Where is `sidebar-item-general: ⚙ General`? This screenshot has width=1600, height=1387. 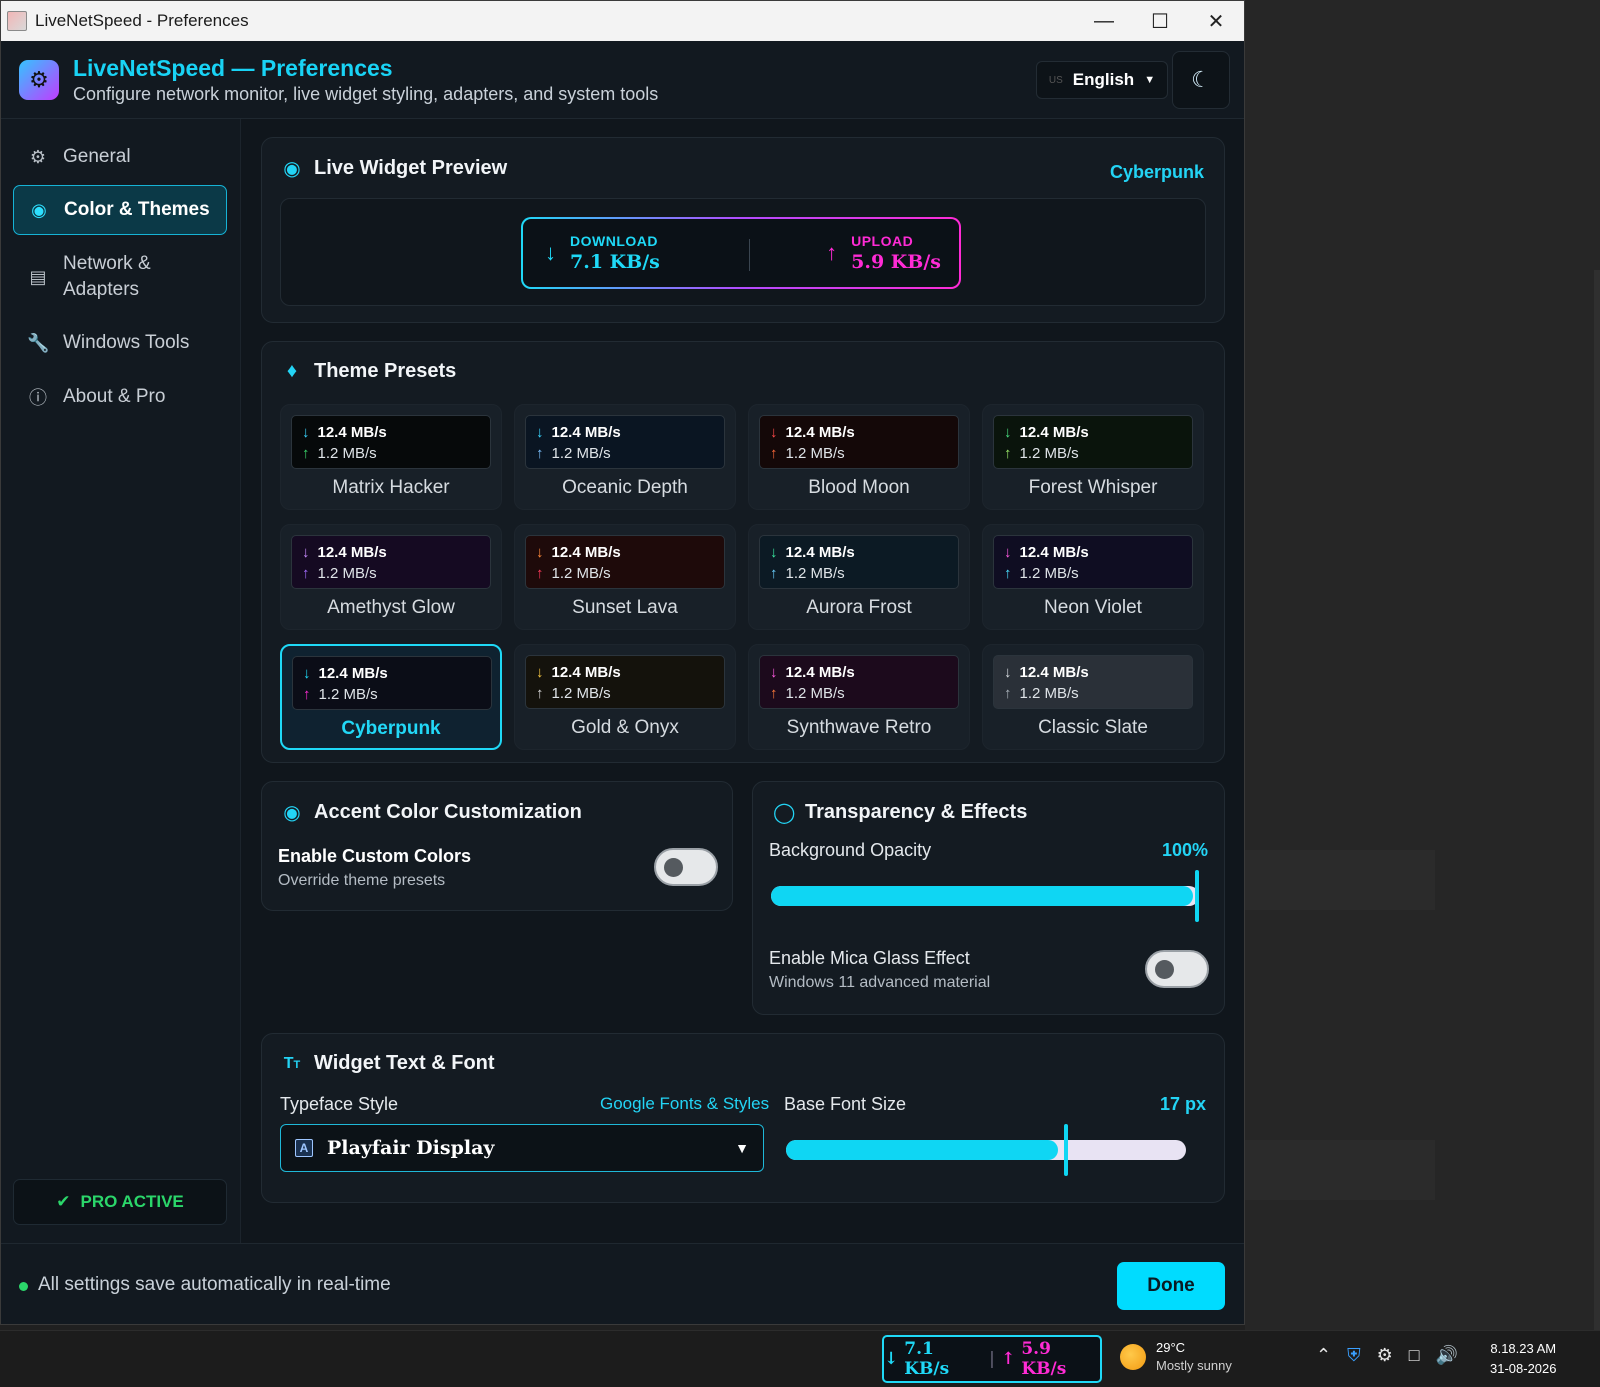 sidebar-item-general: ⚙ General is located at coordinates (120, 157).